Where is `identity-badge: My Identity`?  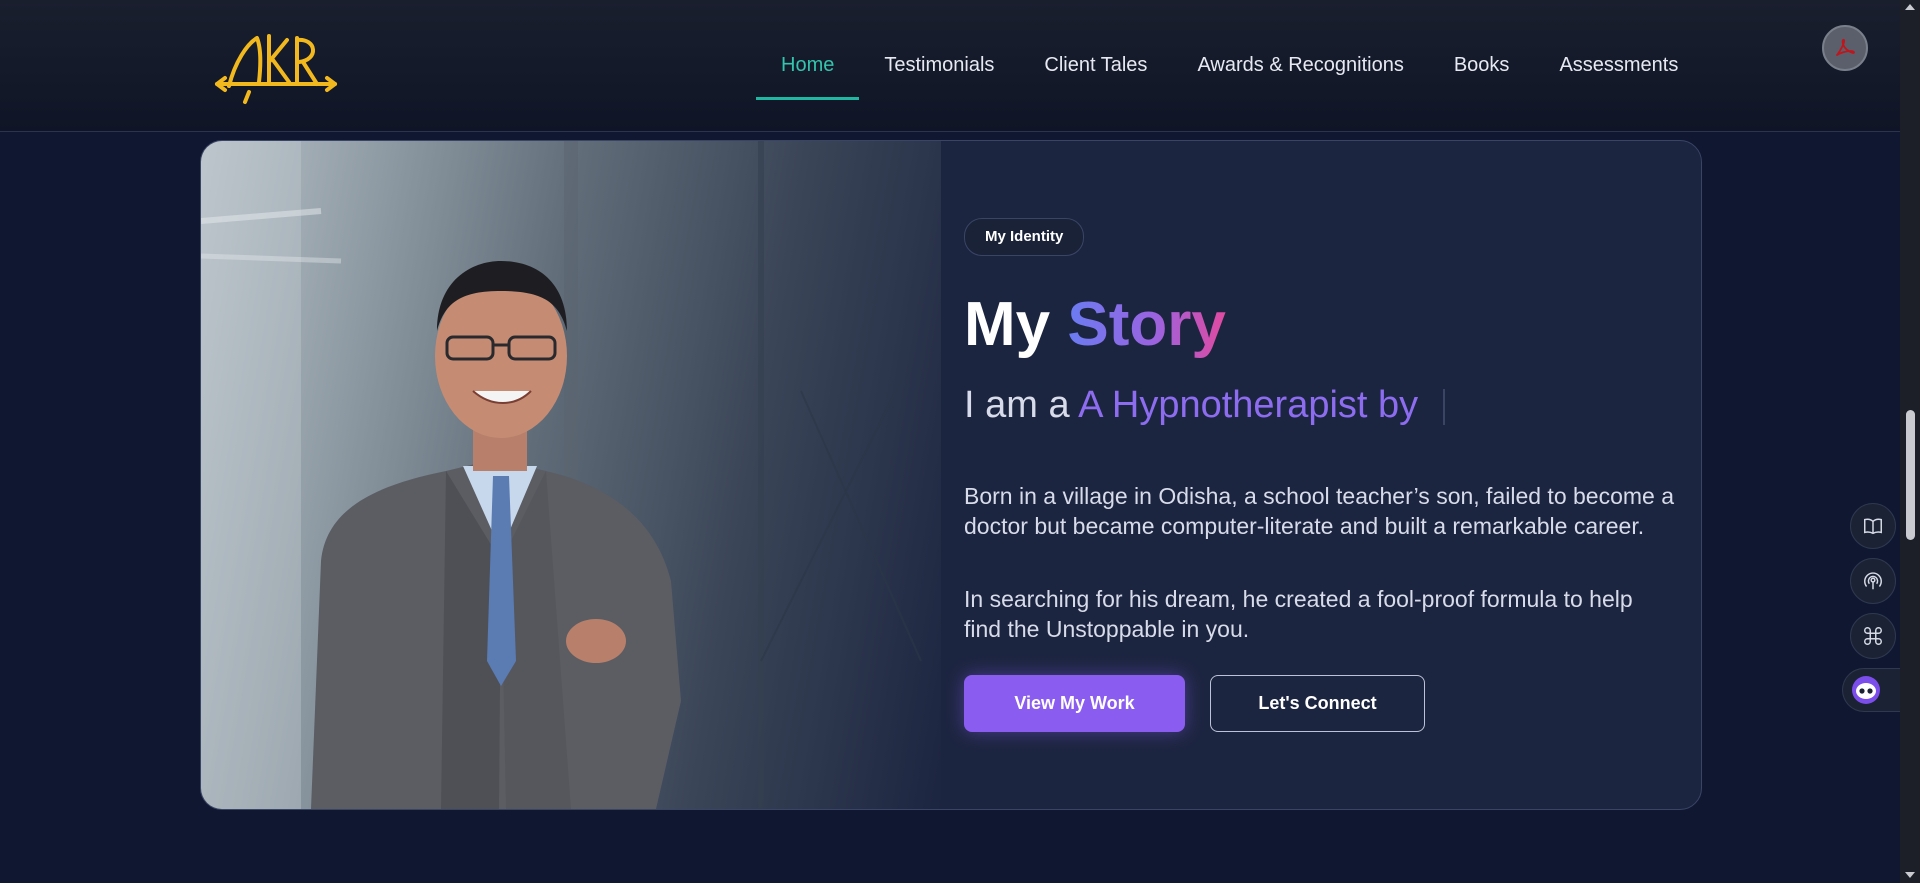
identity-badge: My Identity is located at coordinates (1024, 237).